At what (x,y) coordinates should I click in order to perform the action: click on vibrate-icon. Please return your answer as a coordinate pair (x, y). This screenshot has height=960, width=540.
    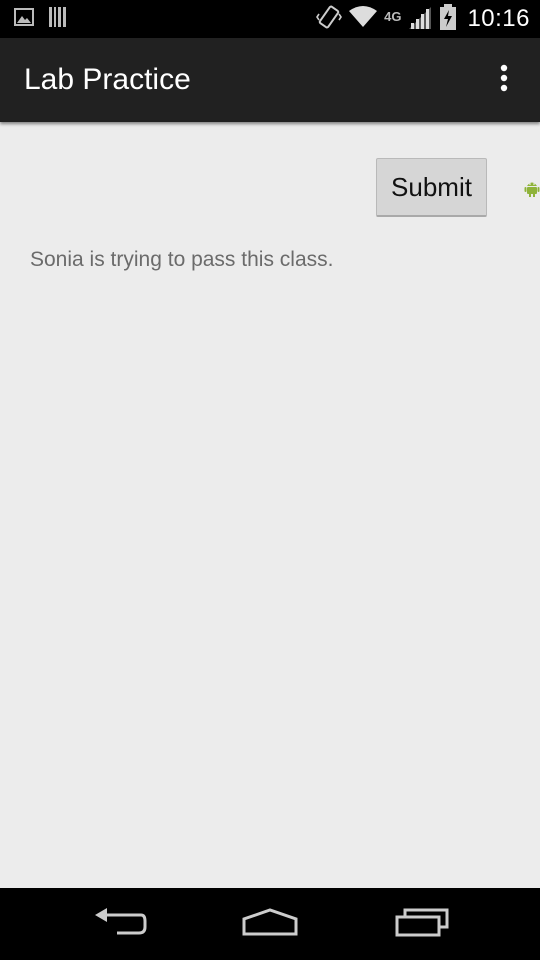
    Looking at the image, I should click on (329, 19).